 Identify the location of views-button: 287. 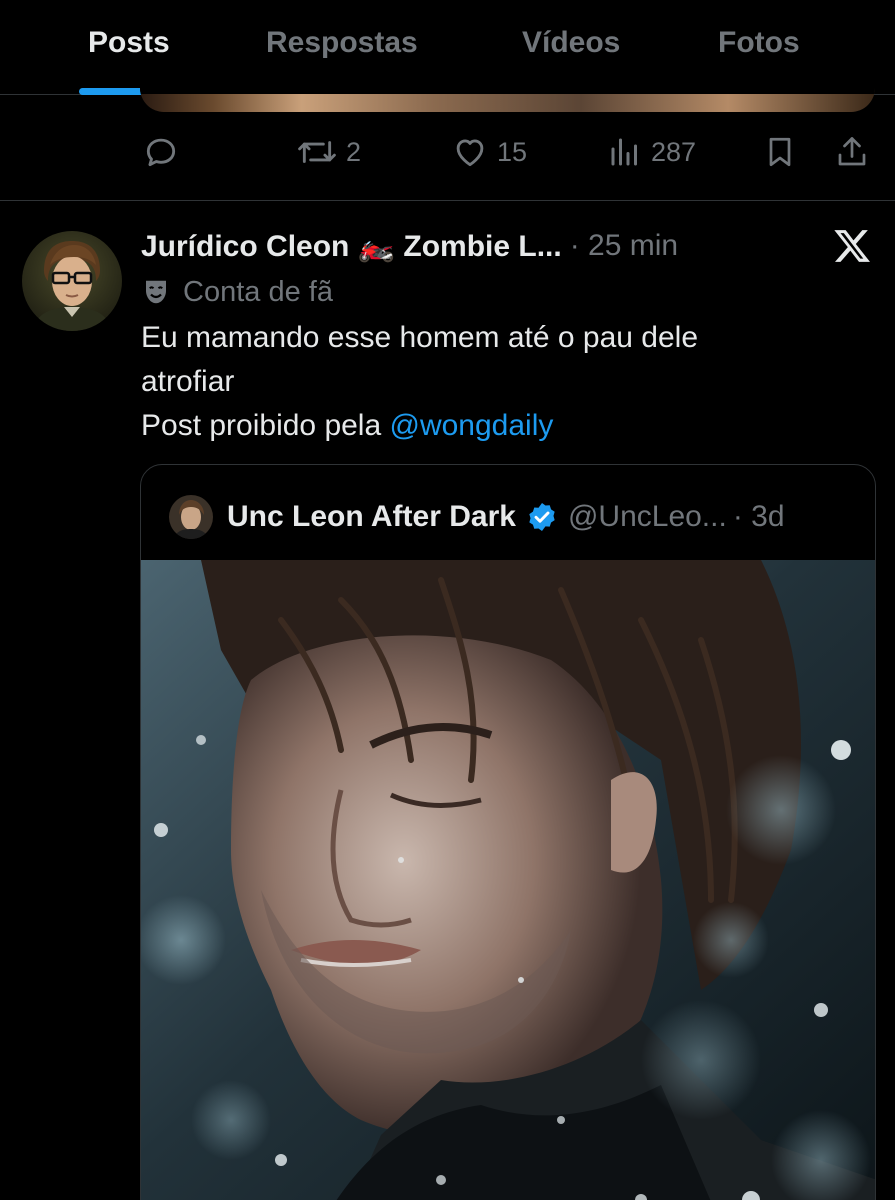
(651, 152).